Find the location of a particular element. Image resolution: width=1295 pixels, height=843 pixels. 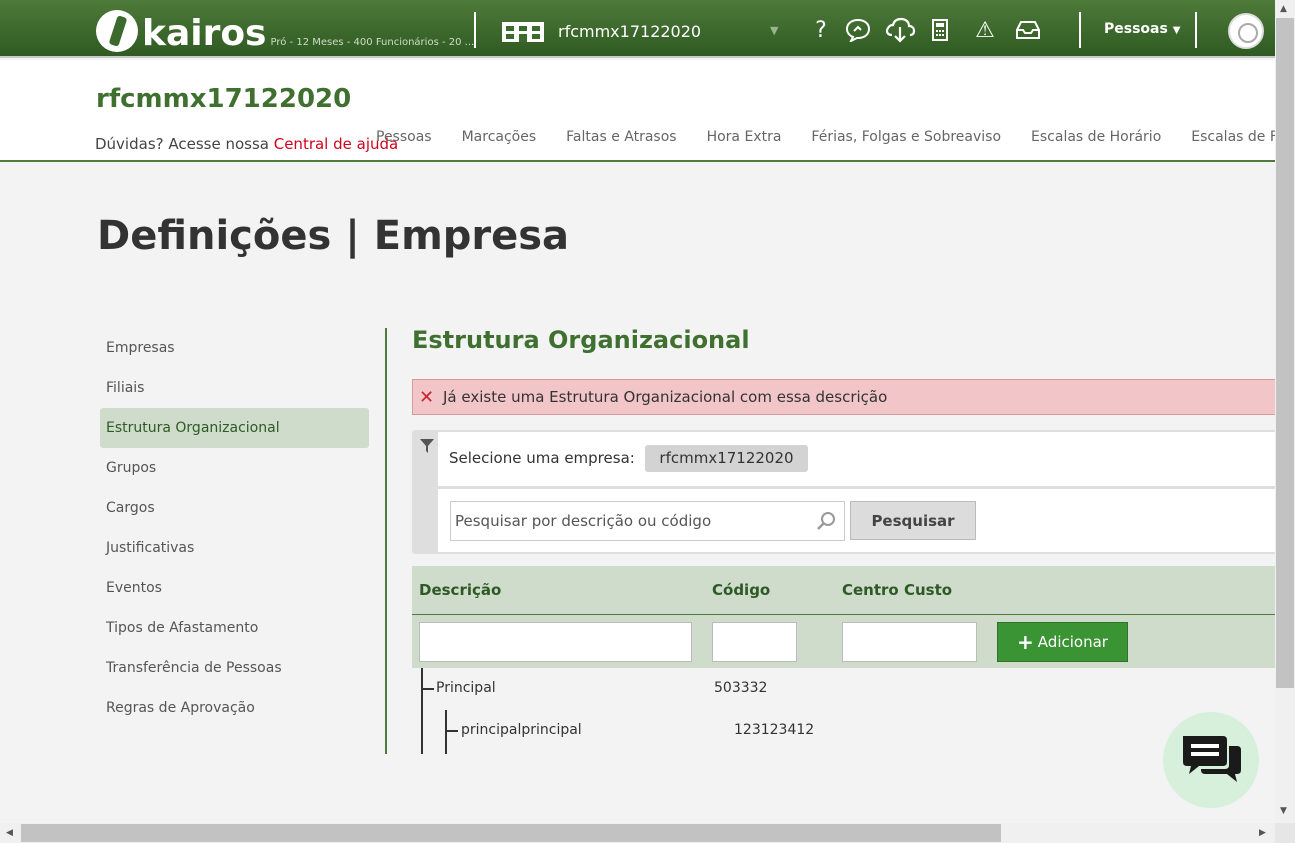

add-button: + Adicionar is located at coordinates (1062, 642).